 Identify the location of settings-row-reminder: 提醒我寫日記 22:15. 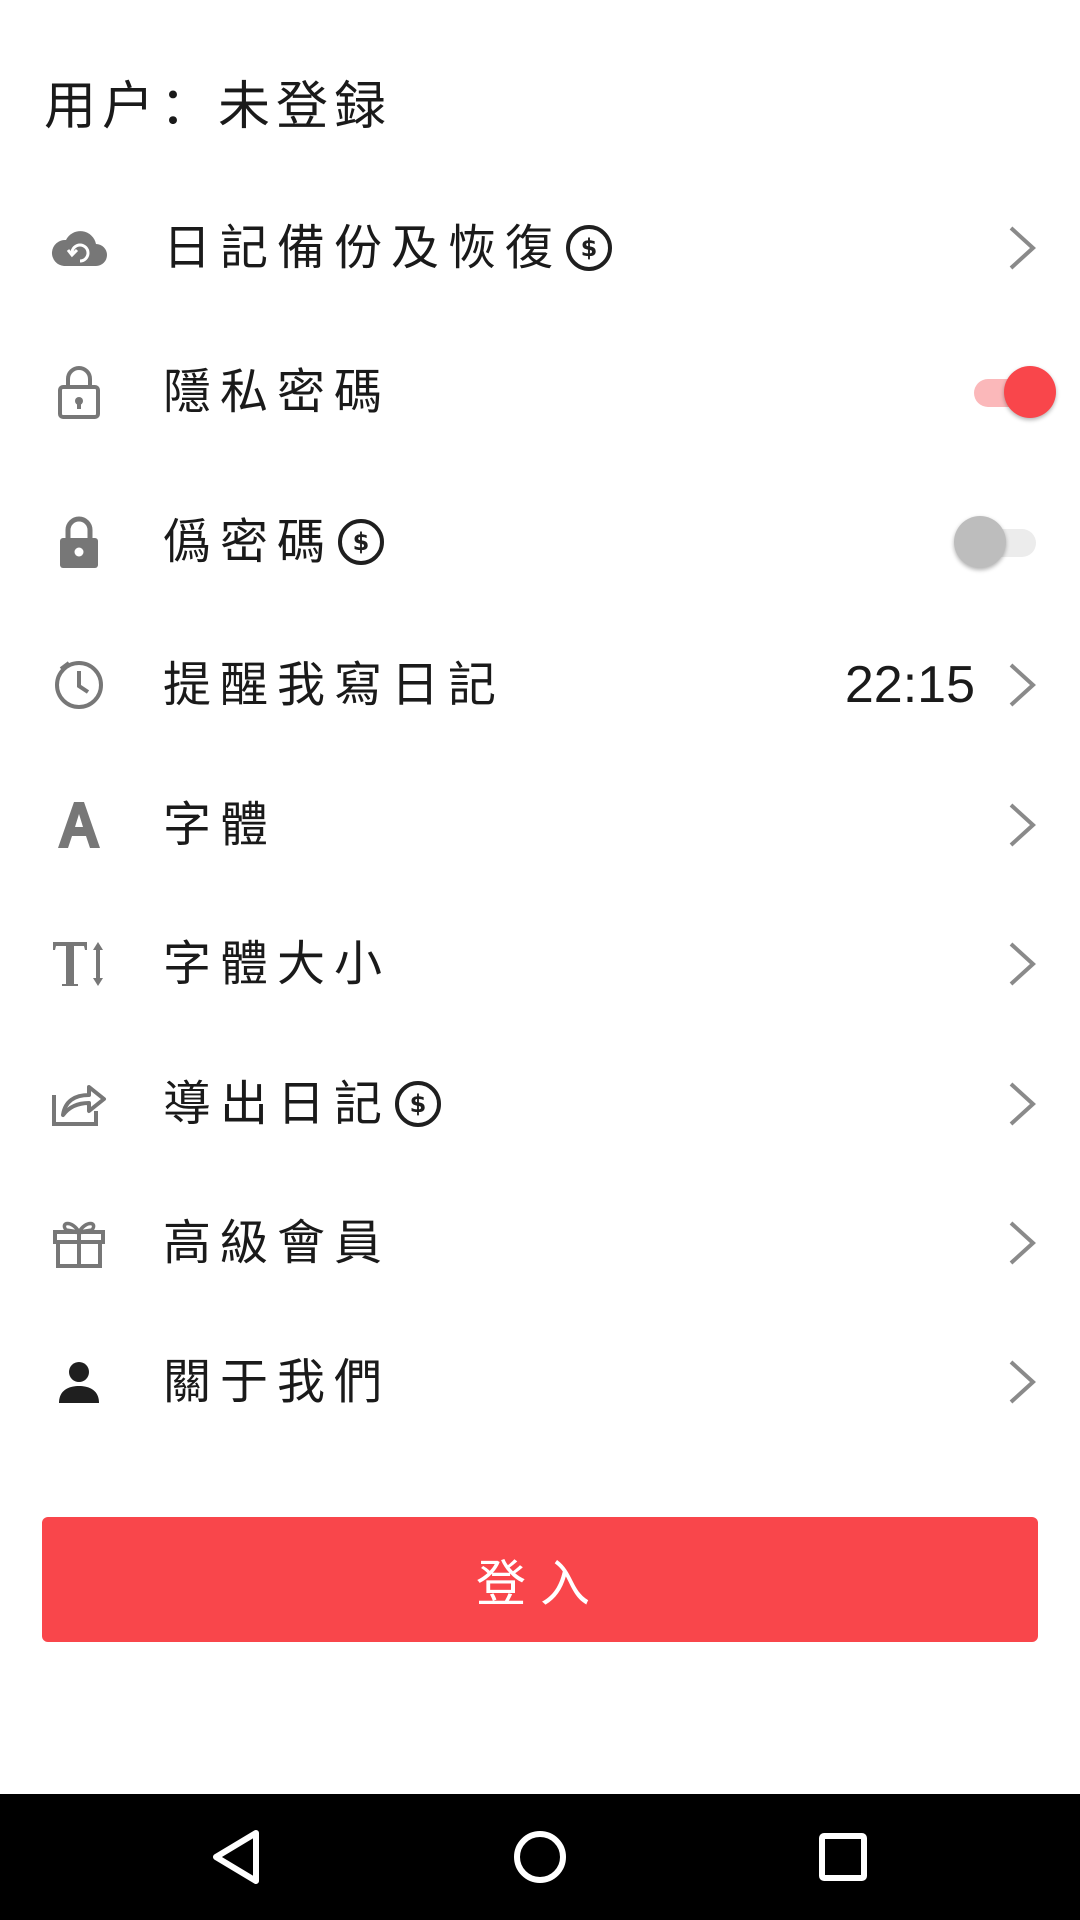
(540, 684).